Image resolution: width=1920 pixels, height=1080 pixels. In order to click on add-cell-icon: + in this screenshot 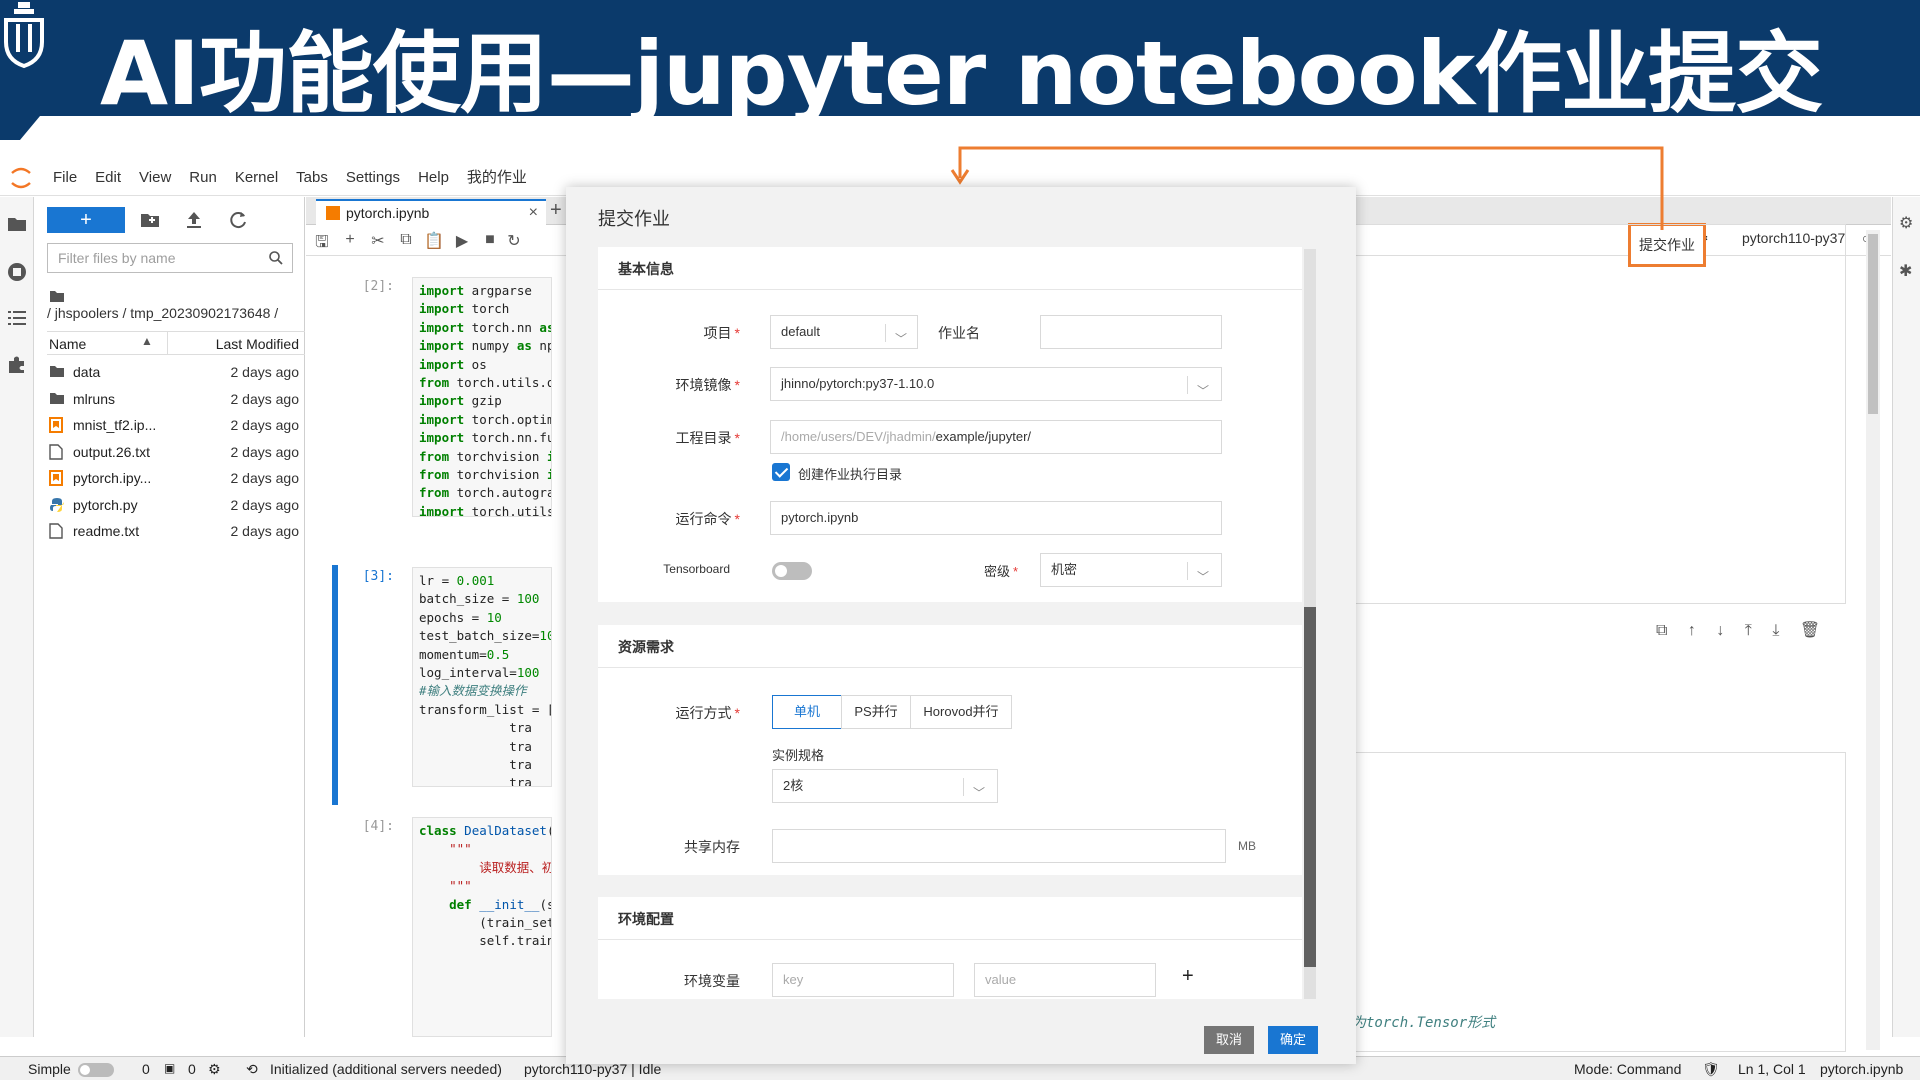, I will do `click(350, 241)`.